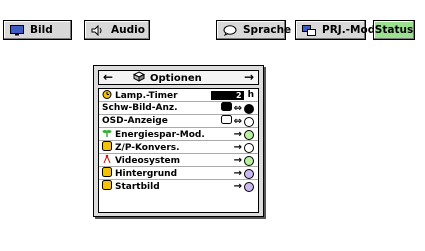 Image resolution: width=425 pixels, height=251 pixels. What do you see at coordinates (107, 187) in the screenshot?
I see `startup-s-icon` at bounding box center [107, 187].